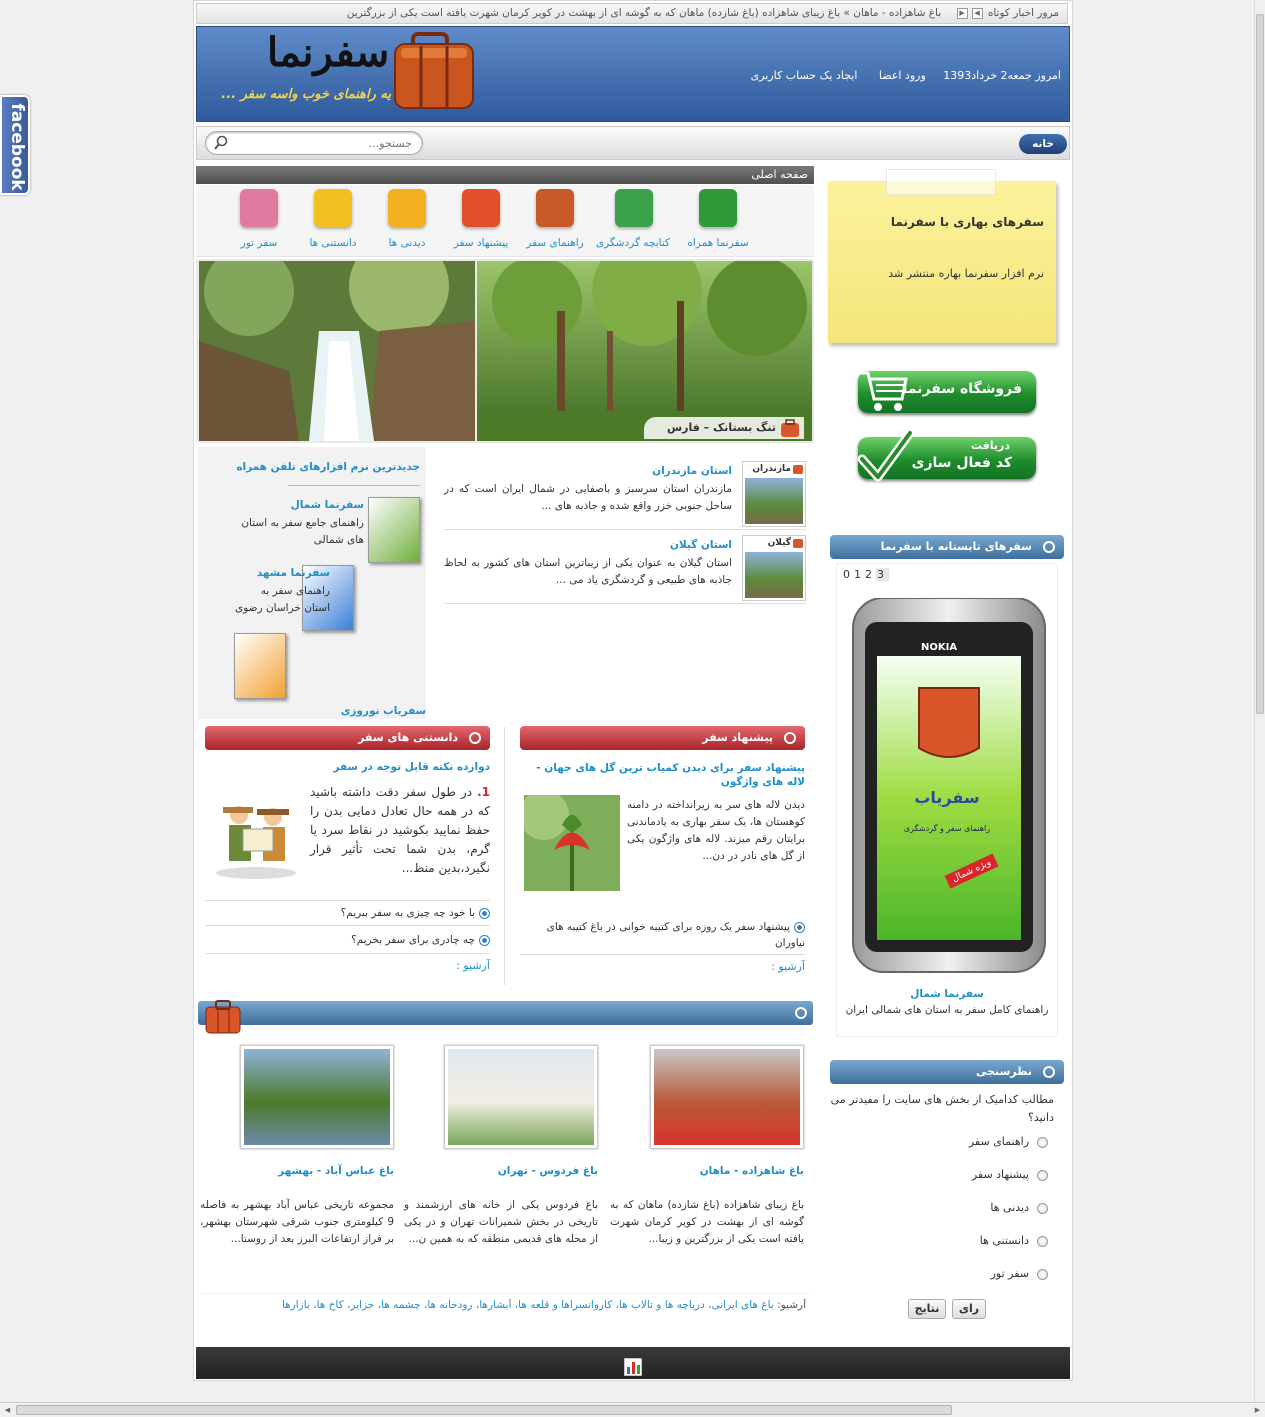 Image resolution: width=1265 pixels, height=1417 pixels. What do you see at coordinates (946, 455) in the screenshot?
I see `activation-button: دریافت کد فعال سازی` at bounding box center [946, 455].